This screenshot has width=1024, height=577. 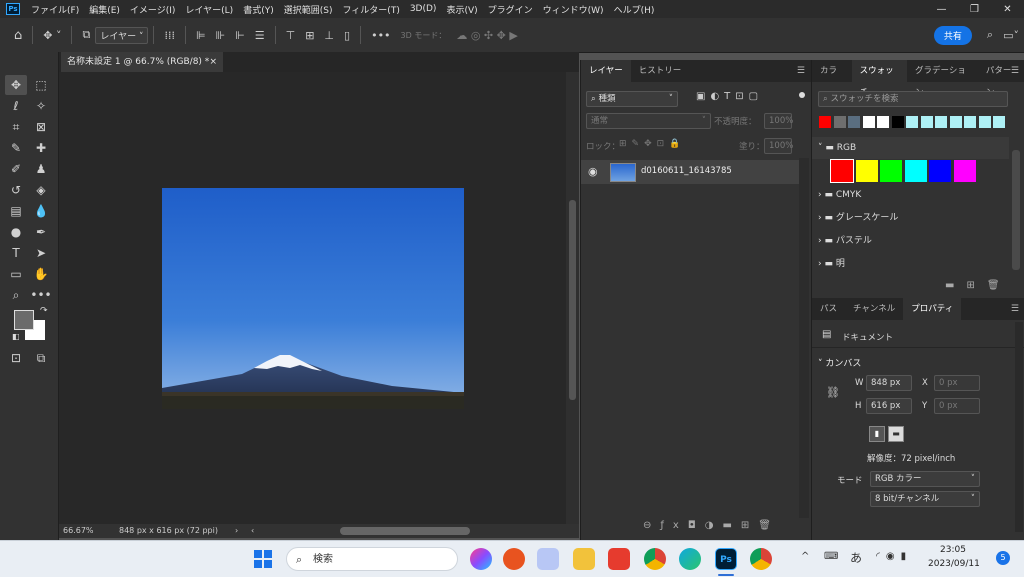 What do you see at coordinates (686, 171) in the screenshot?
I see `layer-name: d0160611_16143785` at bounding box center [686, 171].